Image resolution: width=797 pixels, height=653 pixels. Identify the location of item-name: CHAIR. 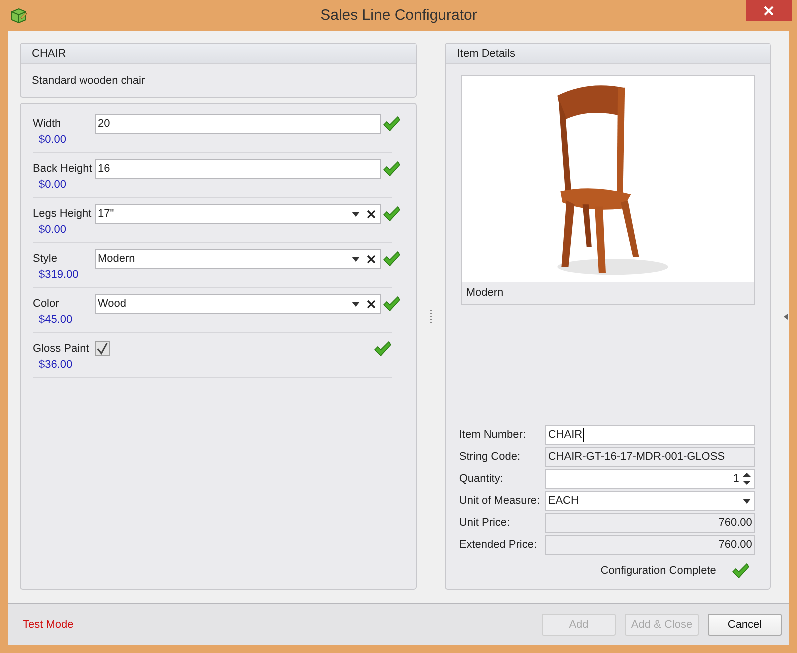
(49, 54).